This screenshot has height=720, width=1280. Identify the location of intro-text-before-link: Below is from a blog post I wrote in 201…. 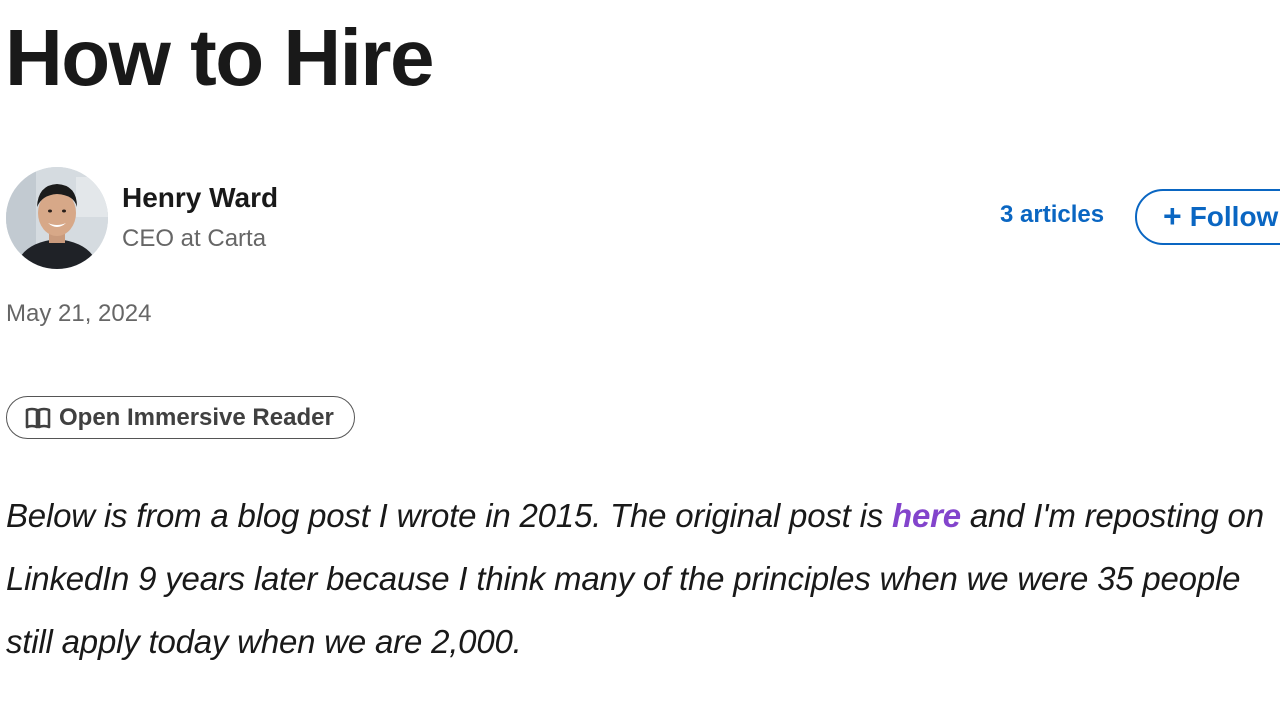
(449, 515).